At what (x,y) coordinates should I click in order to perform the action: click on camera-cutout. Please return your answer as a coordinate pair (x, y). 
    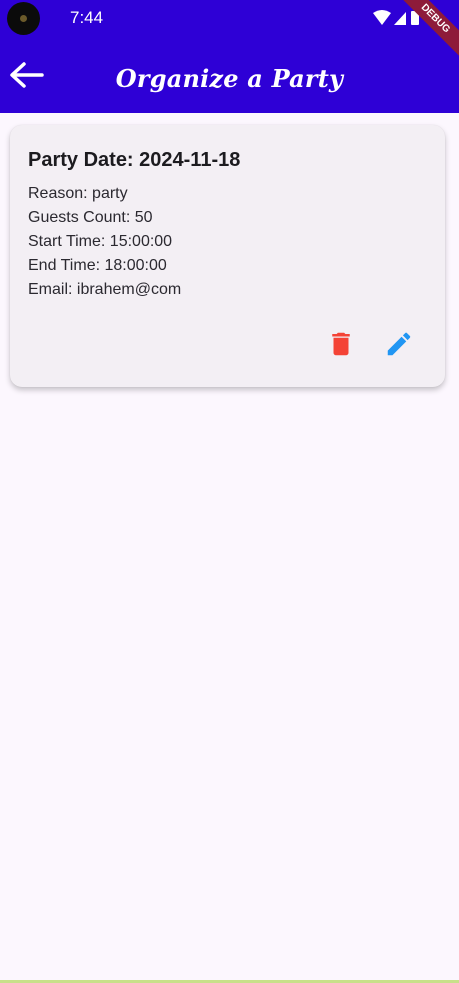
    Looking at the image, I should click on (23, 18).